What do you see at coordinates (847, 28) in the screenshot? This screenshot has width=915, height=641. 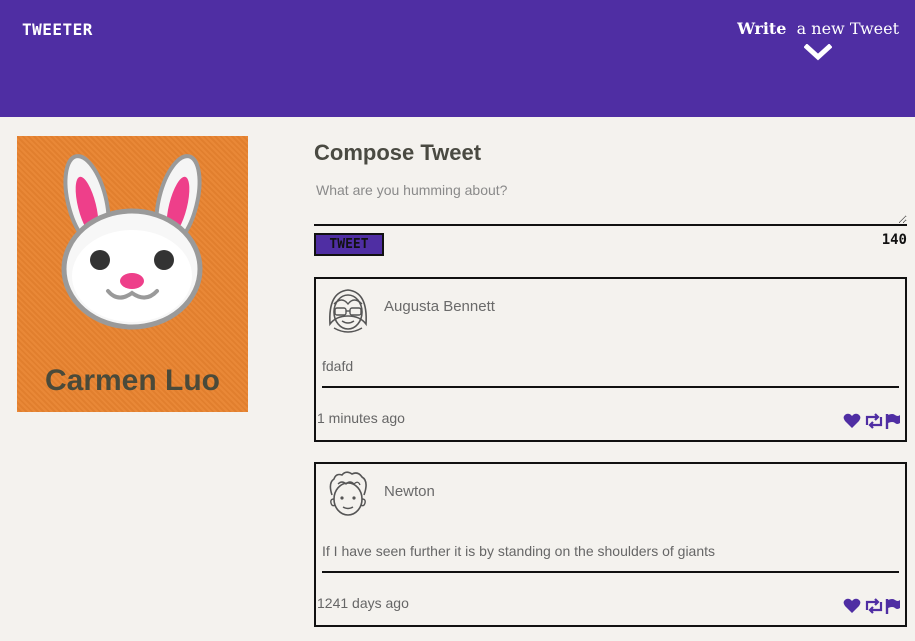 I see `new-tweet-label: a new Tweet` at bounding box center [847, 28].